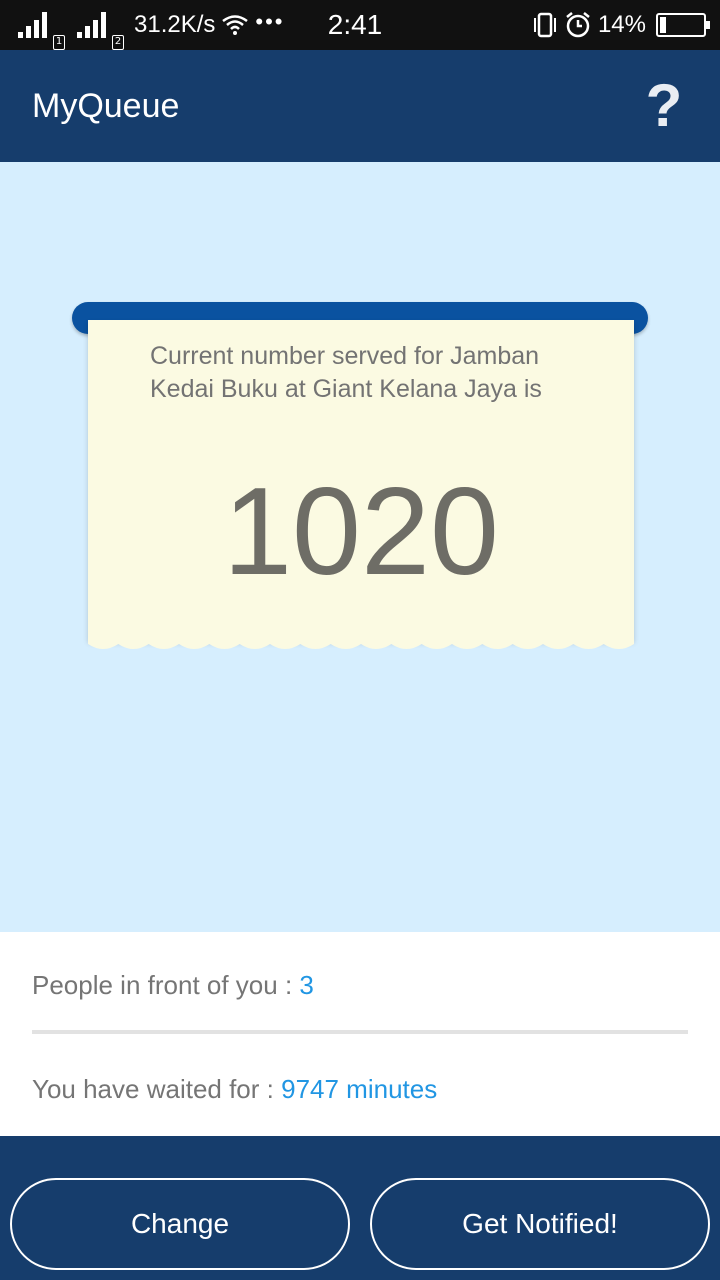  What do you see at coordinates (306, 985) in the screenshot?
I see `people-ahead-value: 3` at bounding box center [306, 985].